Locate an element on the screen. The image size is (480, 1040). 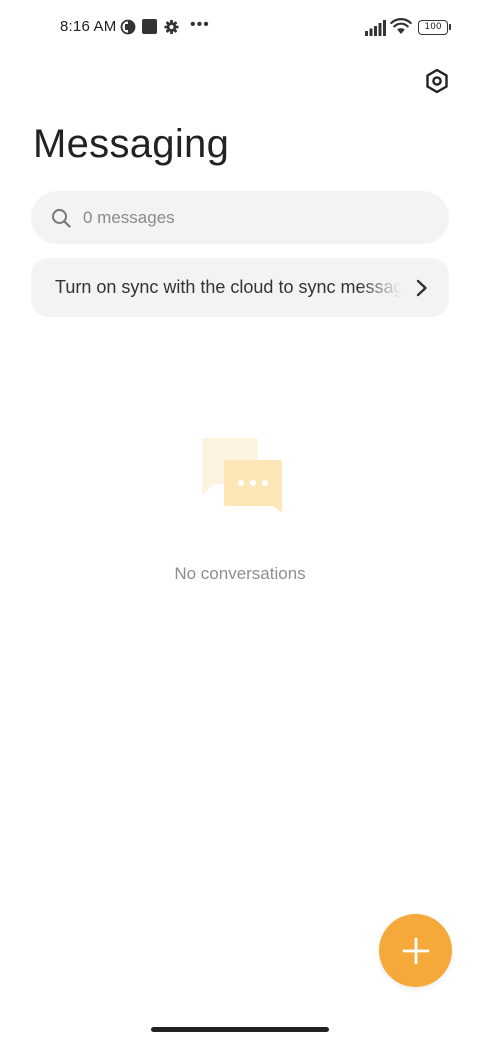
status-bar: 8:16 AM ••• 100 is located at coordinates (240, 27).